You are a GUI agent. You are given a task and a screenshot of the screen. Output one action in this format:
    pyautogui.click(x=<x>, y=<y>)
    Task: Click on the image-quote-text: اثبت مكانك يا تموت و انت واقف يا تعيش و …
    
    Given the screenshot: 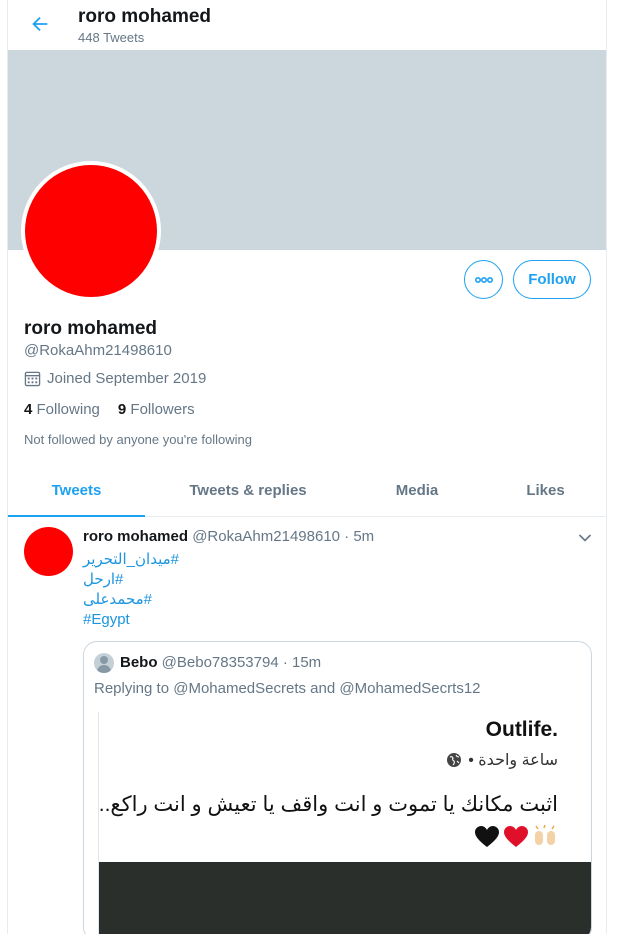 What is the action you would take?
    pyautogui.click(x=328, y=804)
    